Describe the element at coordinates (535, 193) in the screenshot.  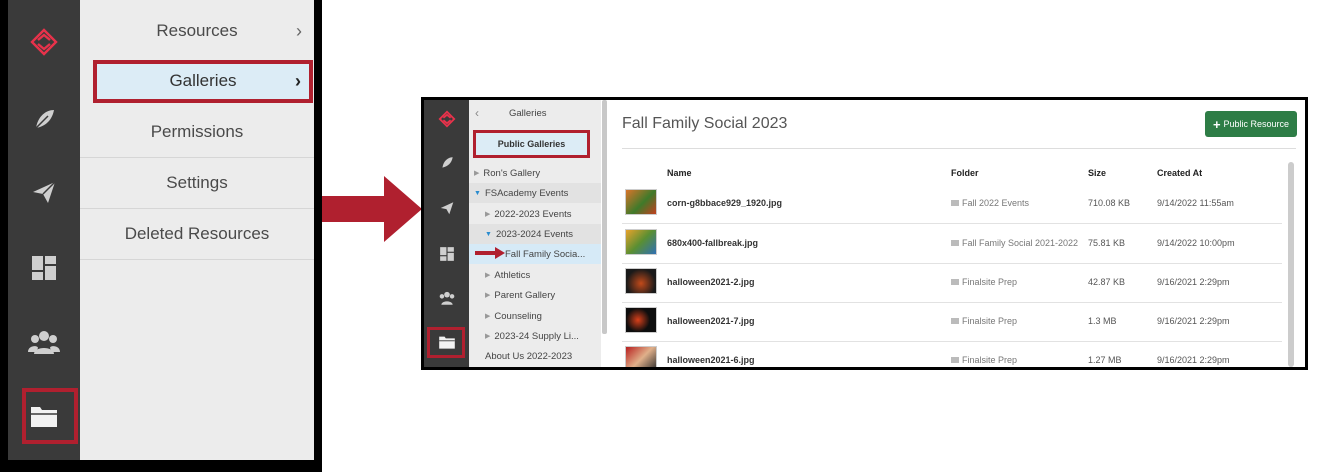
I see `tree-item: ▼ FSAcademy Events` at that location.